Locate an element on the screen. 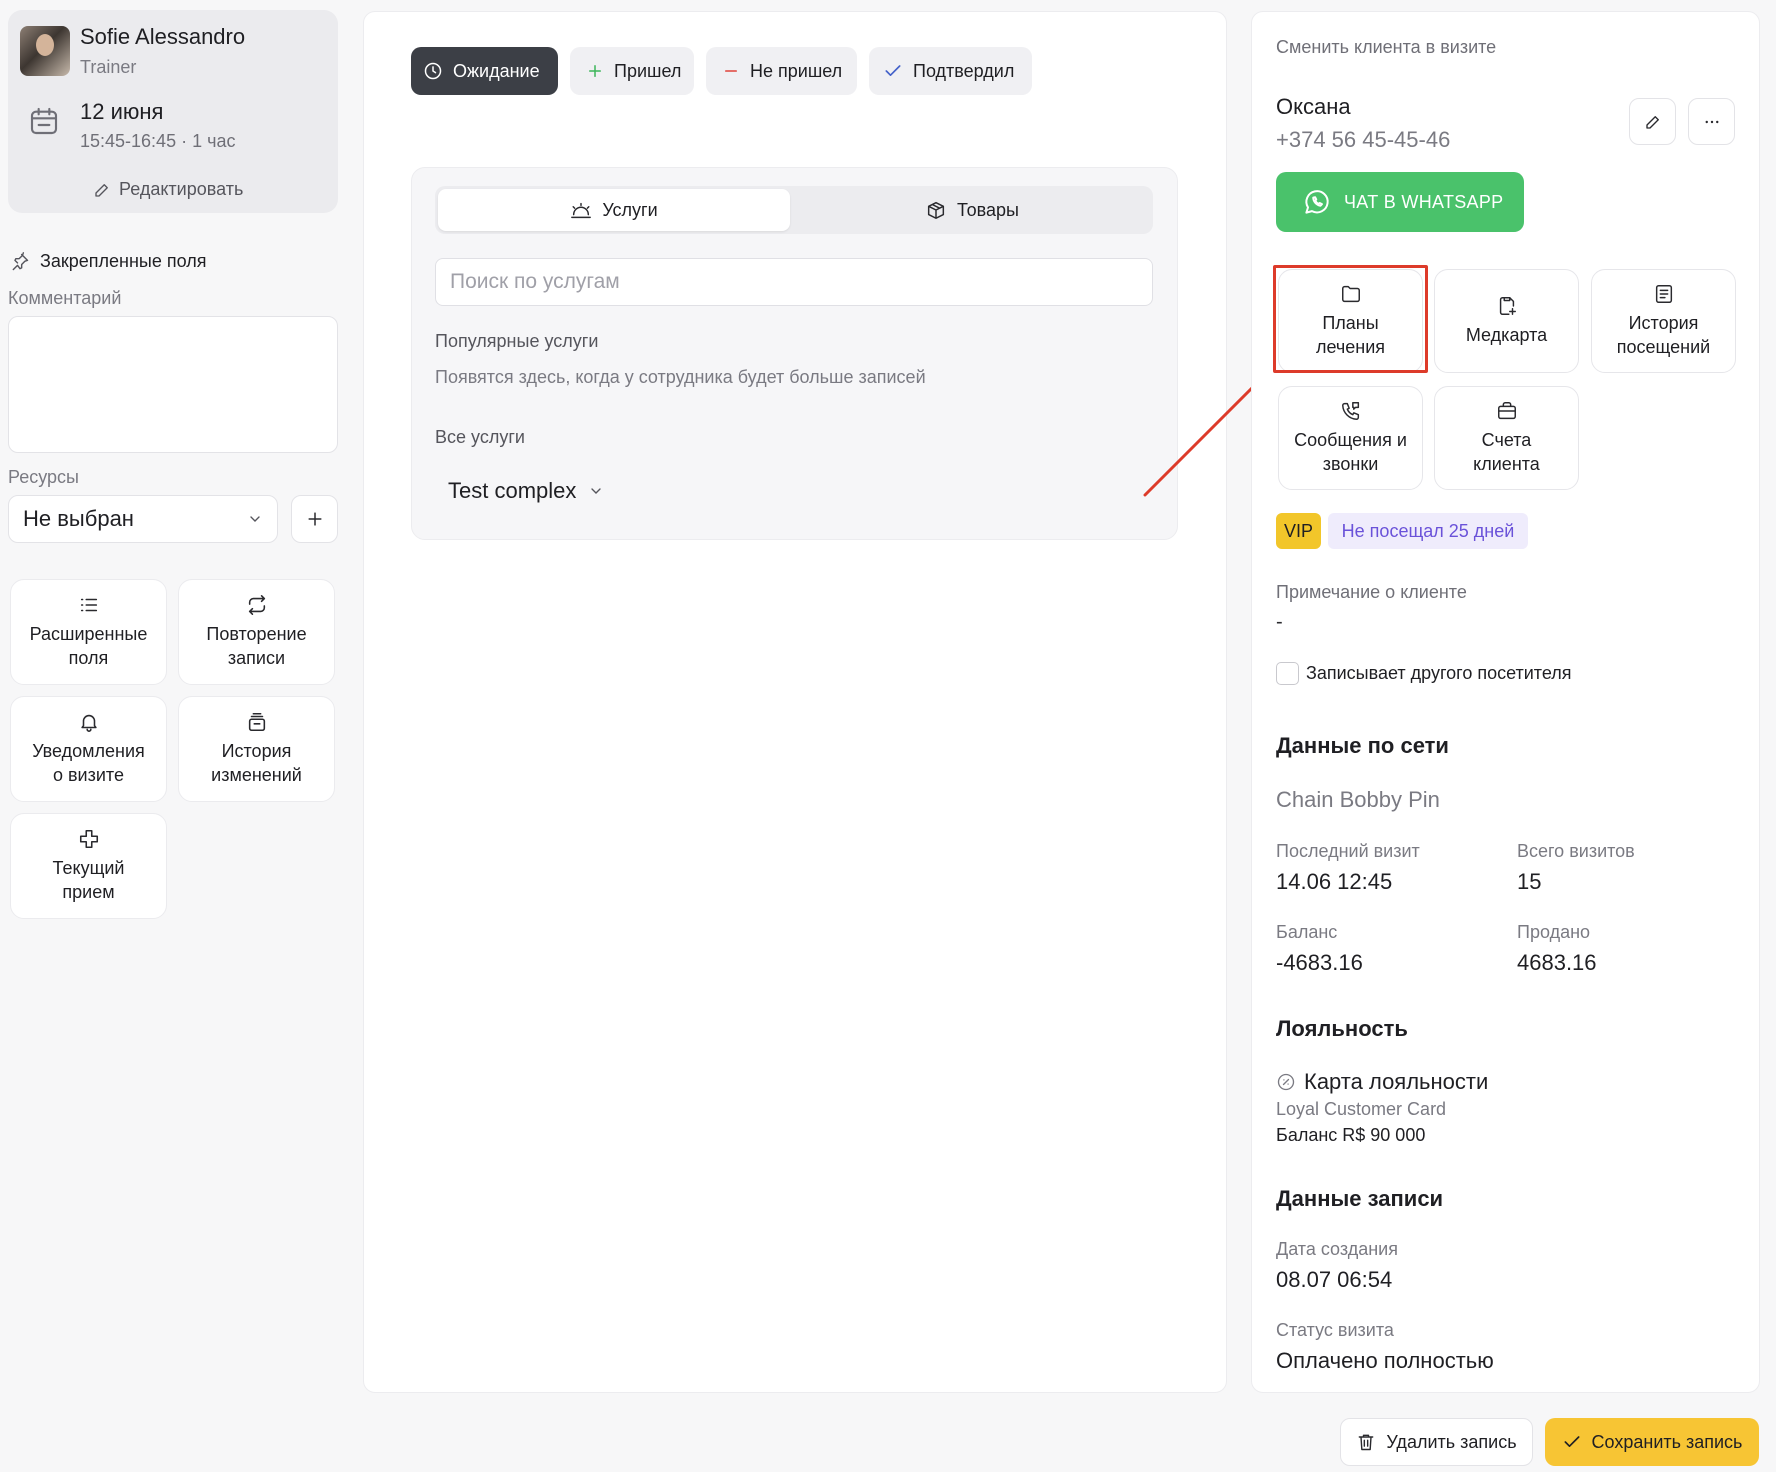 The height and width of the screenshot is (1472, 1776). comment-textarea is located at coordinates (173, 384).